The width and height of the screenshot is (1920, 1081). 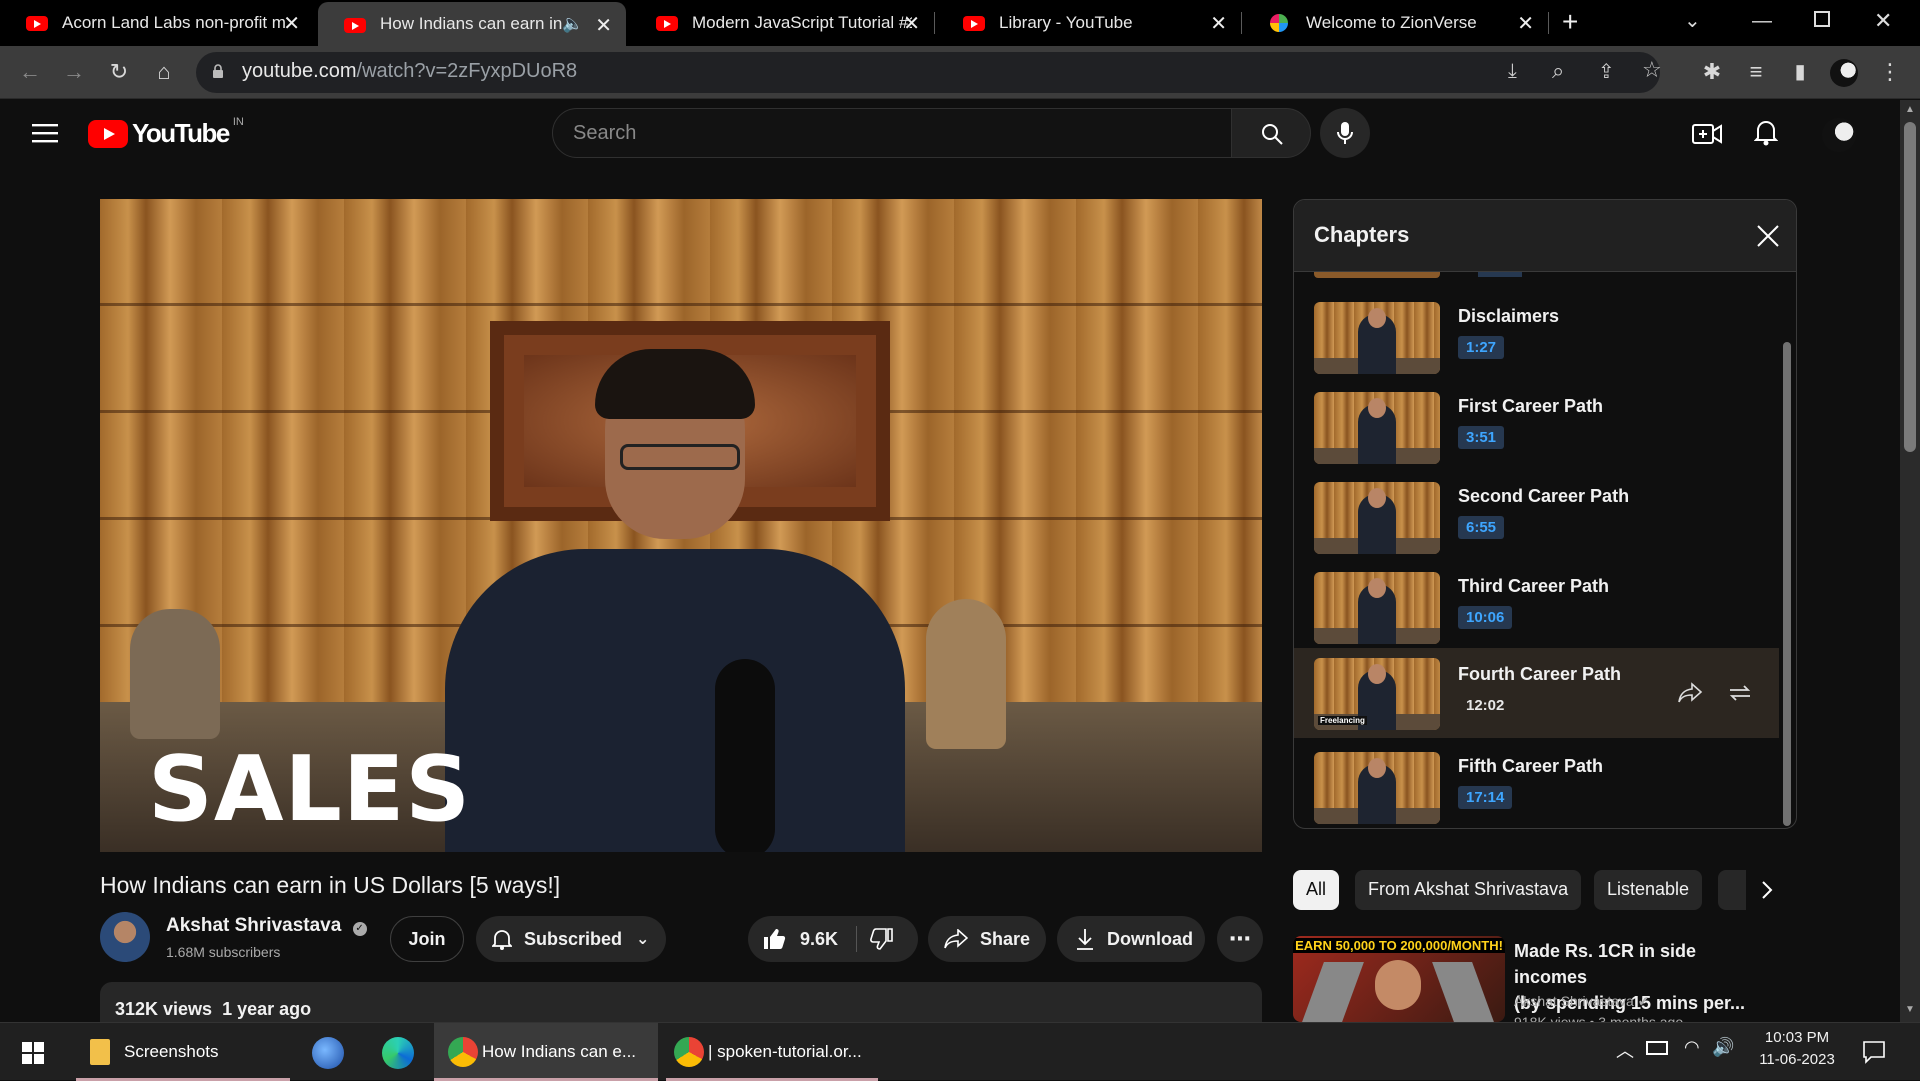 What do you see at coordinates (1131, 939) in the screenshot?
I see `download-button: Download` at bounding box center [1131, 939].